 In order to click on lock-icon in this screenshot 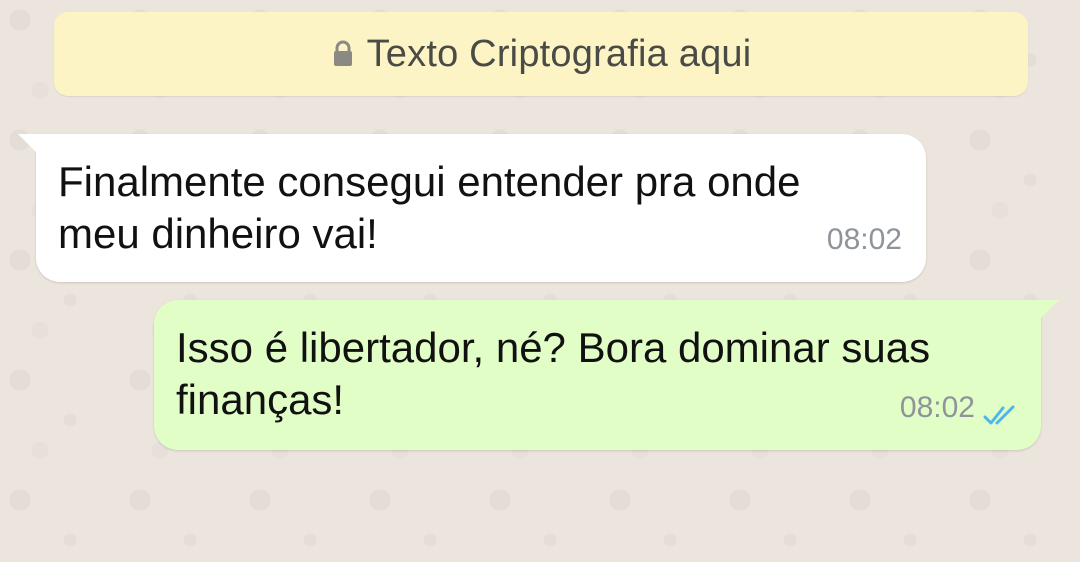, I will do `click(342, 53)`.